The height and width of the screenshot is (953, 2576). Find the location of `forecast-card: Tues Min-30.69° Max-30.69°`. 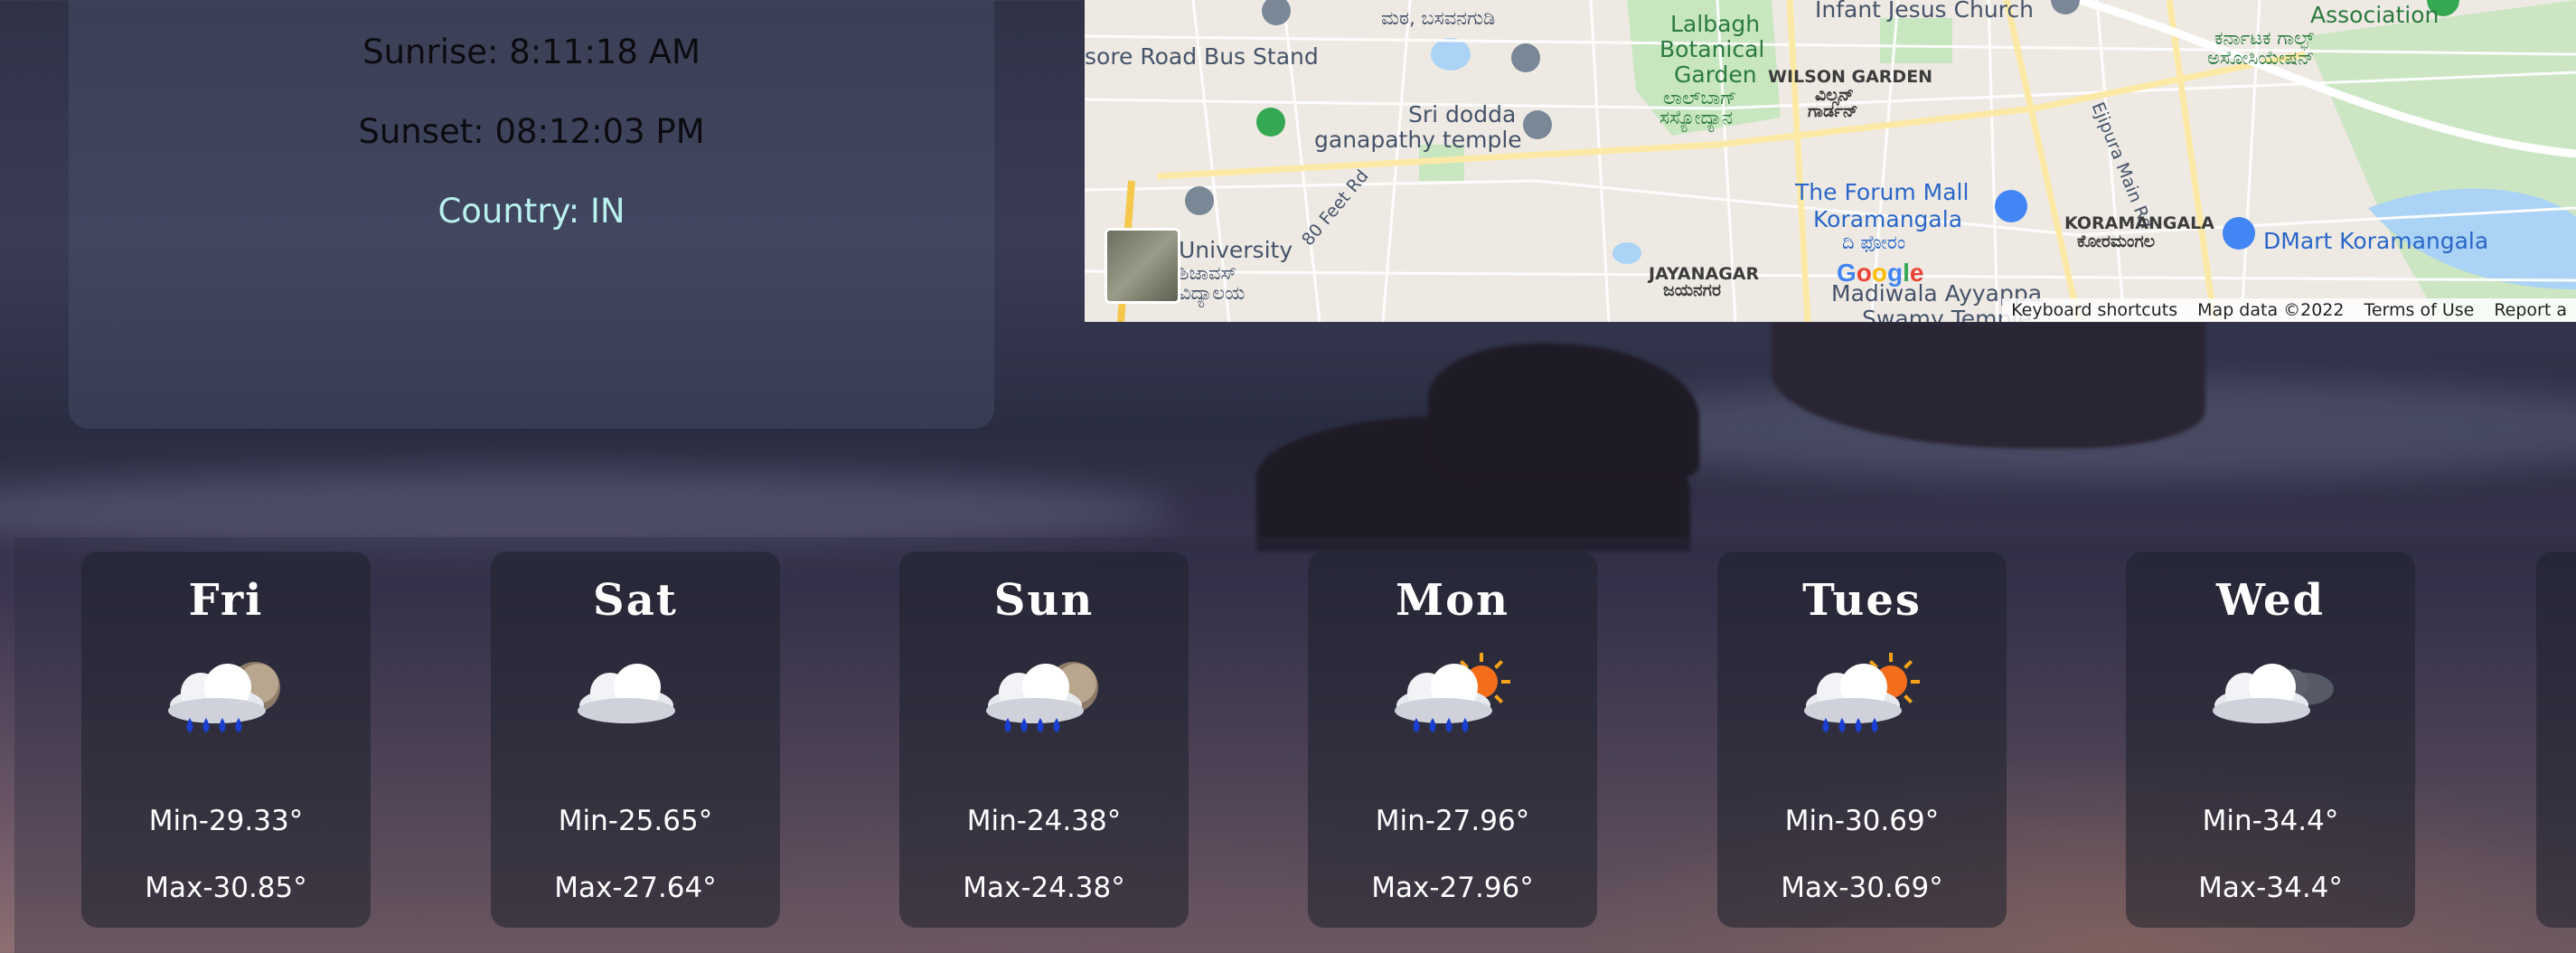

forecast-card: Tues Min-30.69° Max-30.69° is located at coordinates (1862, 740).